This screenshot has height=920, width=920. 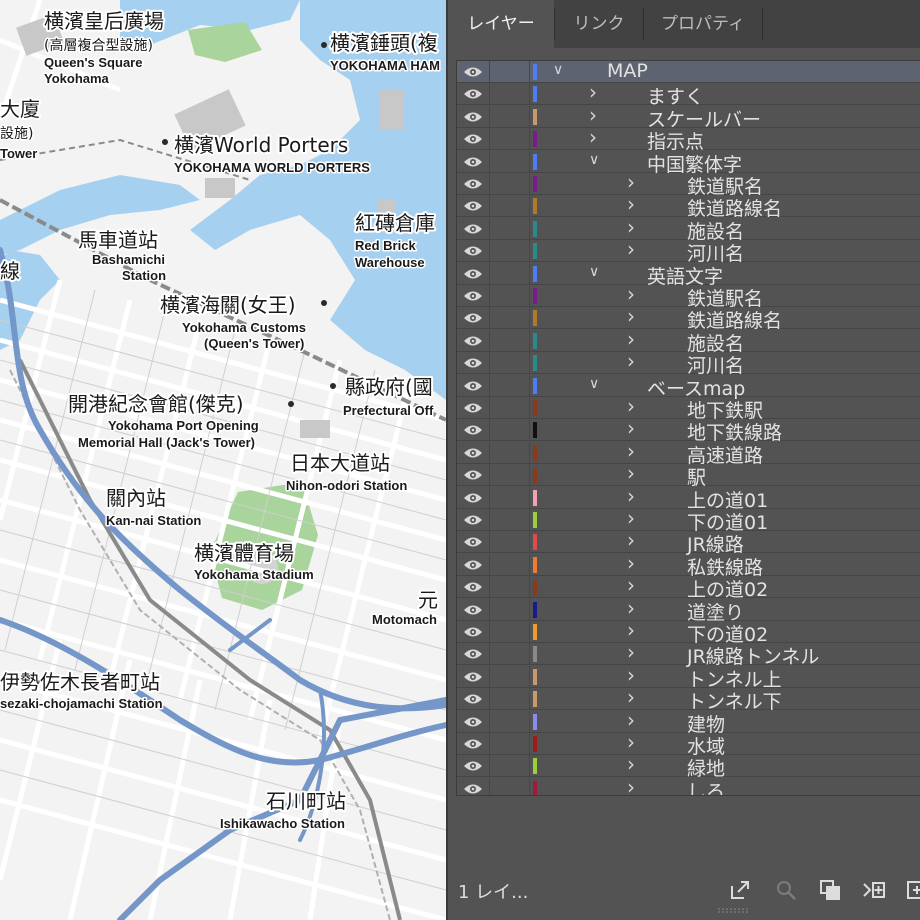 I want to click on new-sublayer-icon, so click(x=874, y=890).